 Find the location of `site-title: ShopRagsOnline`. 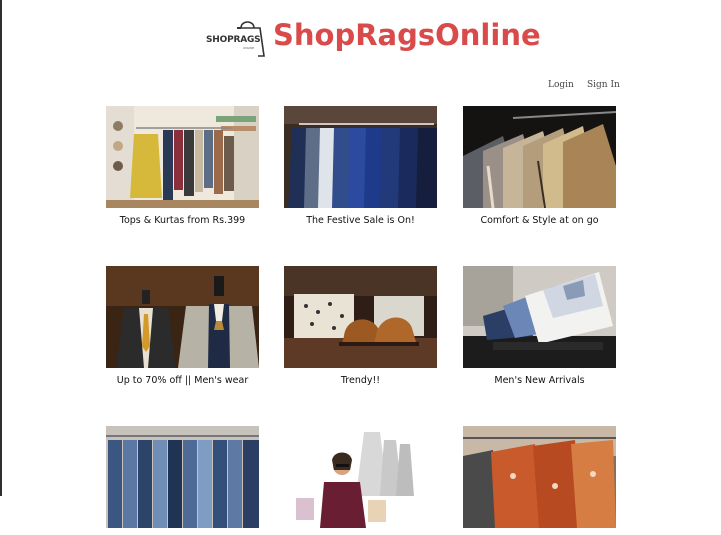

site-title: ShopRagsOnline is located at coordinates (407, 35).